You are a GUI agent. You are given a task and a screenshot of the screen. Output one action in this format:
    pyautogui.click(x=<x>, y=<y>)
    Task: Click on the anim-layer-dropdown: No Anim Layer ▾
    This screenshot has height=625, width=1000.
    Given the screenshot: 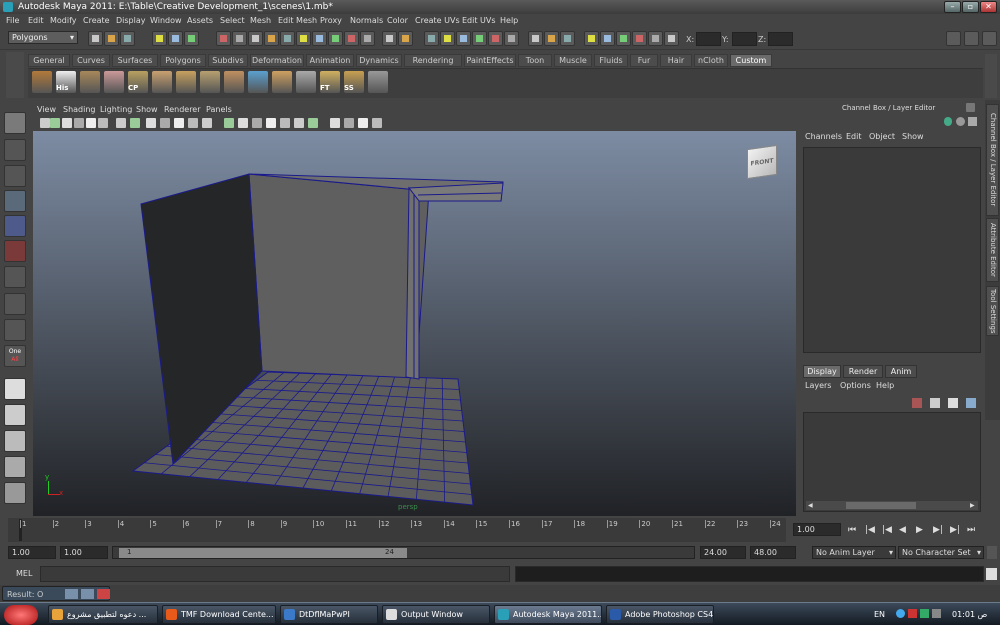 What is the action you would take?
    pyautogui.click(x=854, y=552)
    